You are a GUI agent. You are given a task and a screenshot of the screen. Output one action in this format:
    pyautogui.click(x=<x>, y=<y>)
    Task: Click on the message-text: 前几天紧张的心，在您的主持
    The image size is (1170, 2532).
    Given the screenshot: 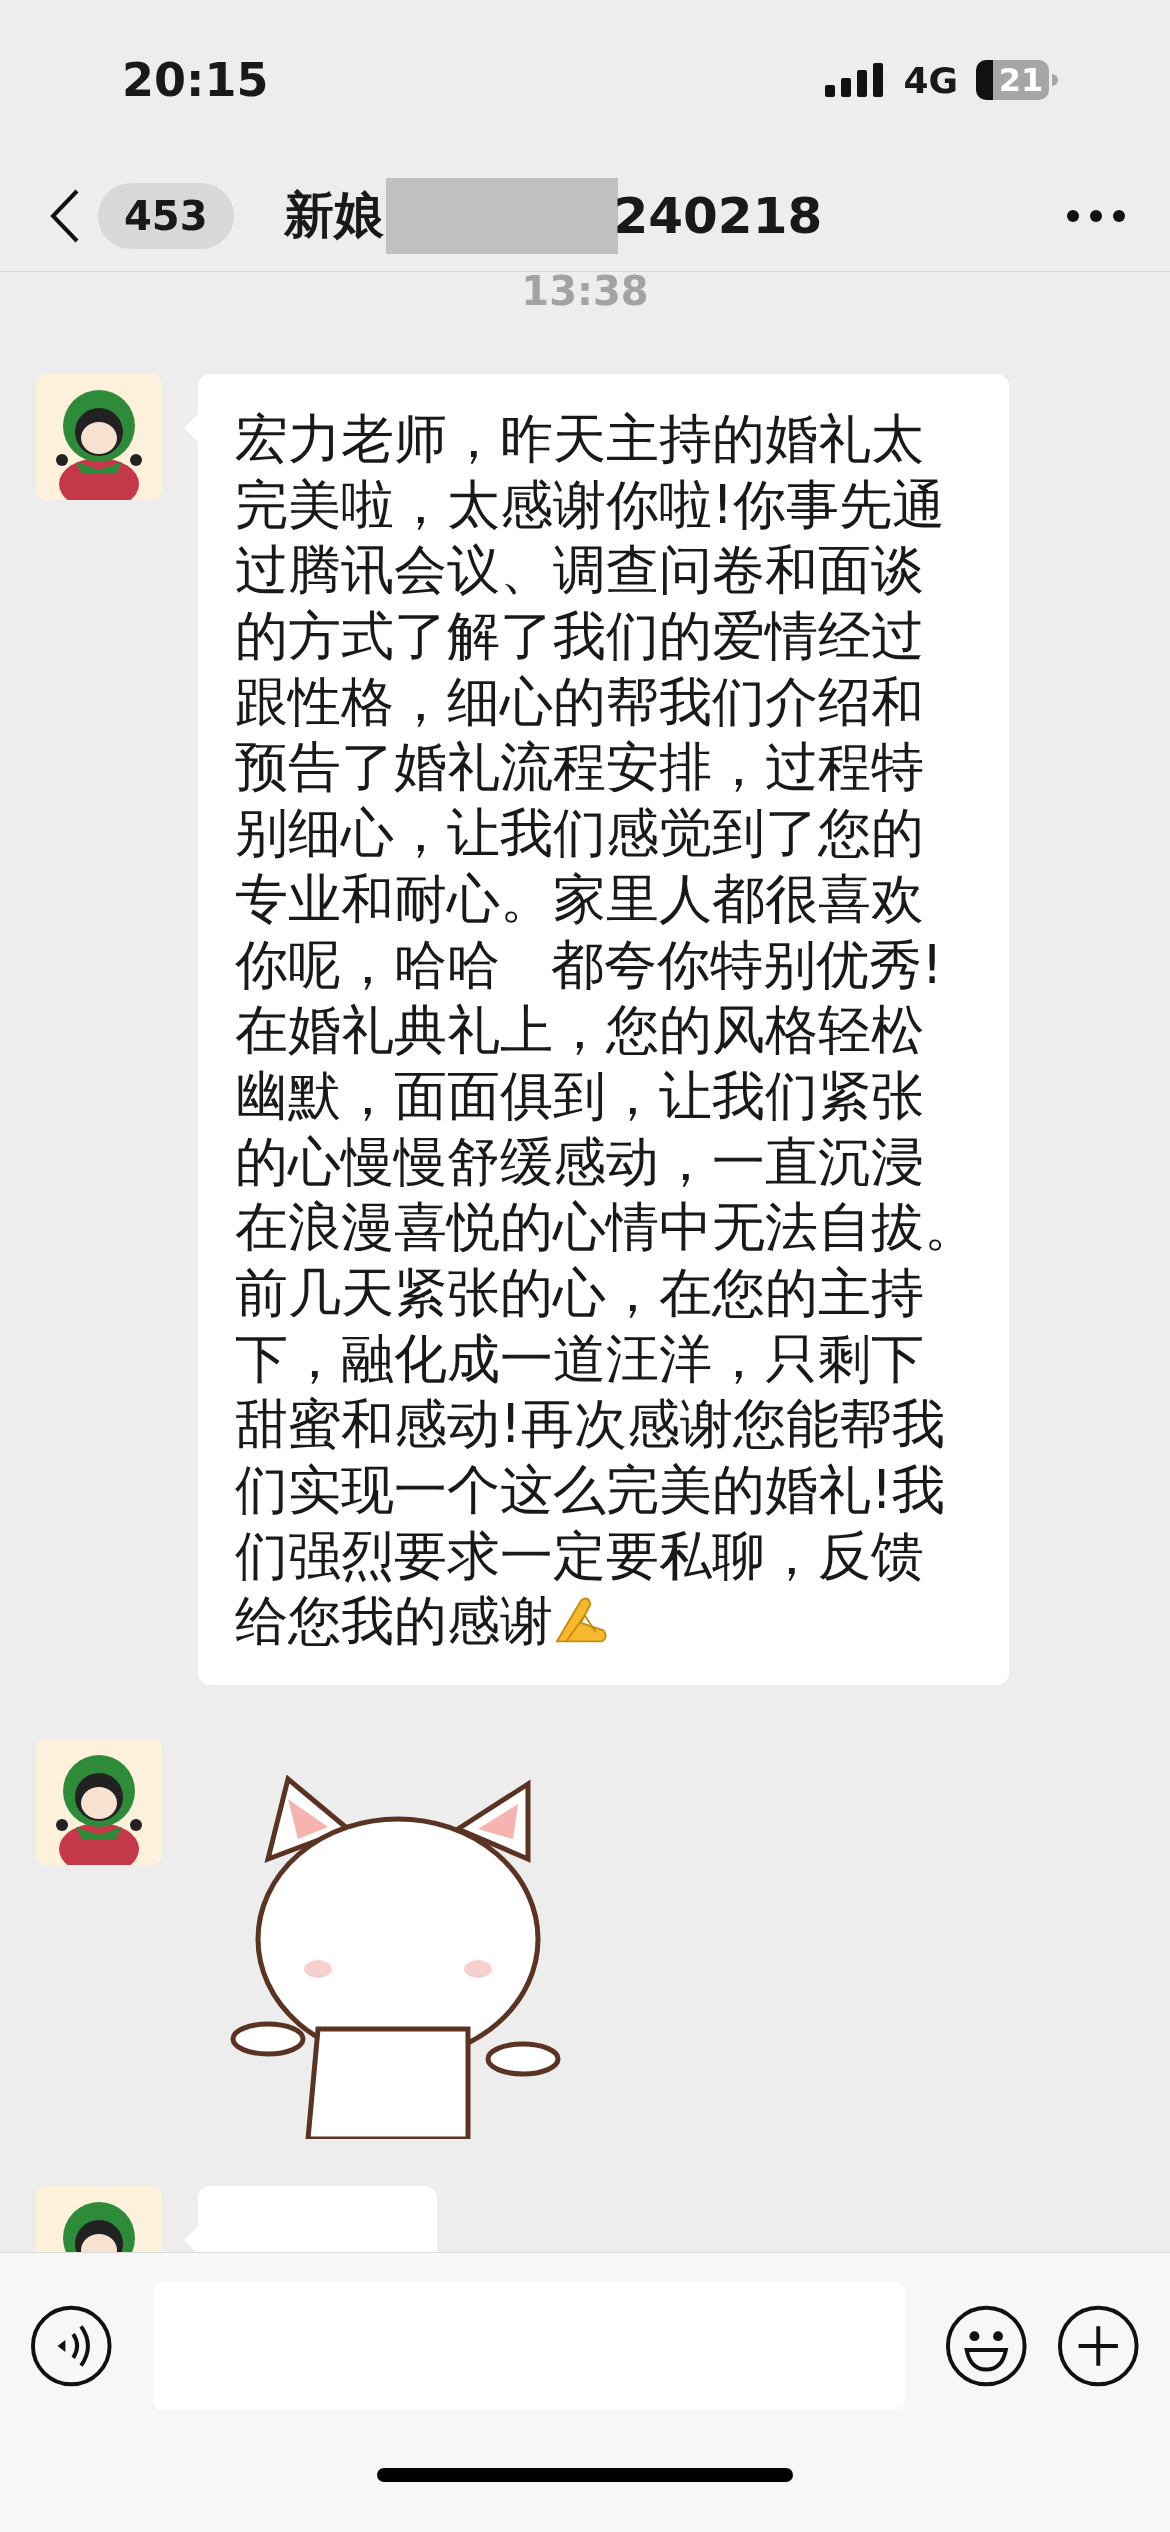 What is the action you would take?
    pyautogui.click(x=579, y=1292)
    